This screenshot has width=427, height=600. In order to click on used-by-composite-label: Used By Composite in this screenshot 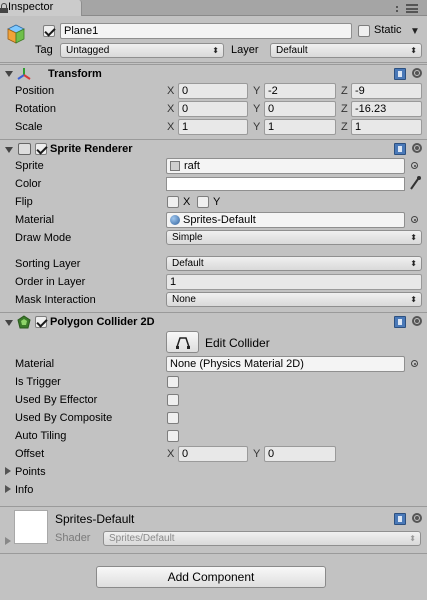, I will do `click(64, 418)`.